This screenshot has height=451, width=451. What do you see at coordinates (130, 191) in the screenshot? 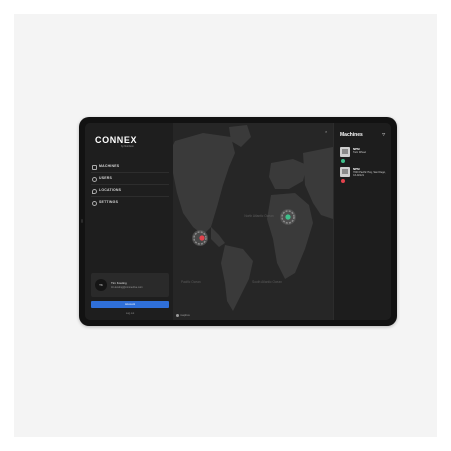
I see `sidebar-item-locations: LOCATIONS` at bounding box center [130, 191].